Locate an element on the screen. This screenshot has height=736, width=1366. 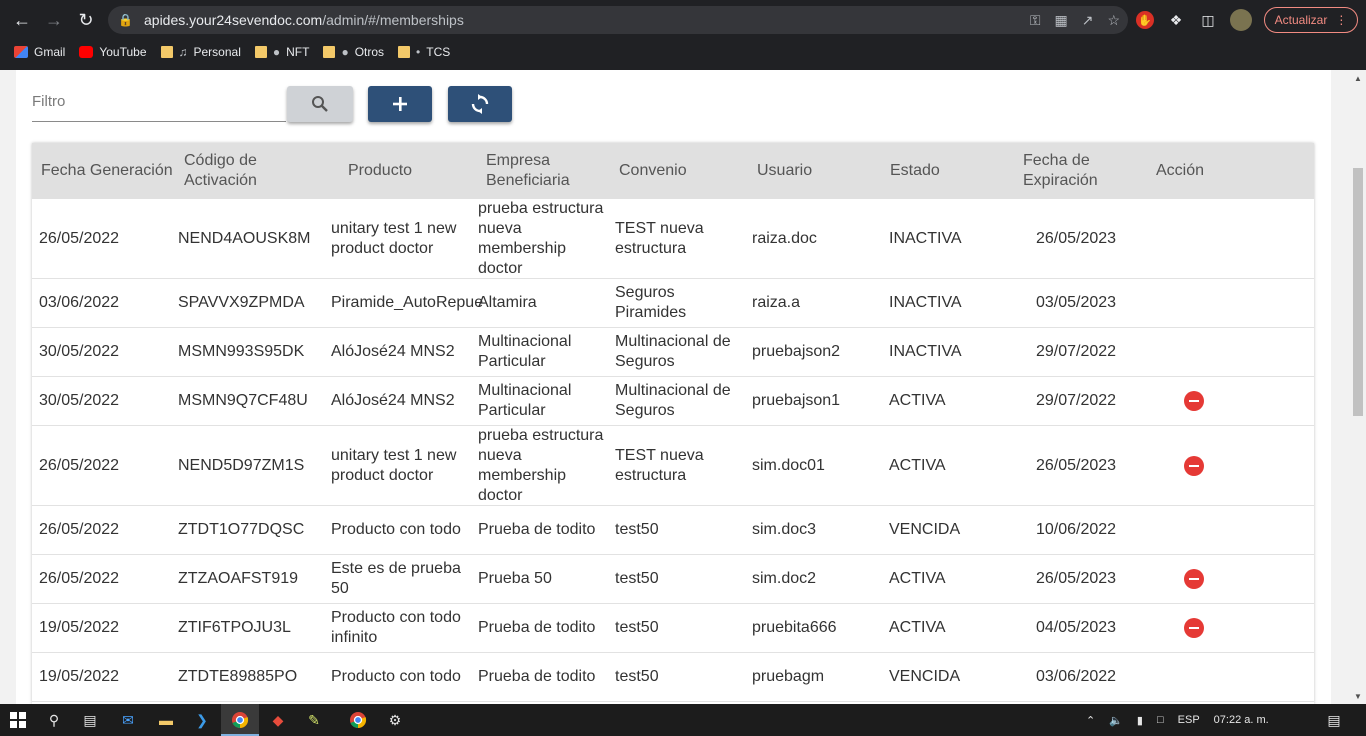
share-icon: ↗ is located at coordinates (1088, 20).